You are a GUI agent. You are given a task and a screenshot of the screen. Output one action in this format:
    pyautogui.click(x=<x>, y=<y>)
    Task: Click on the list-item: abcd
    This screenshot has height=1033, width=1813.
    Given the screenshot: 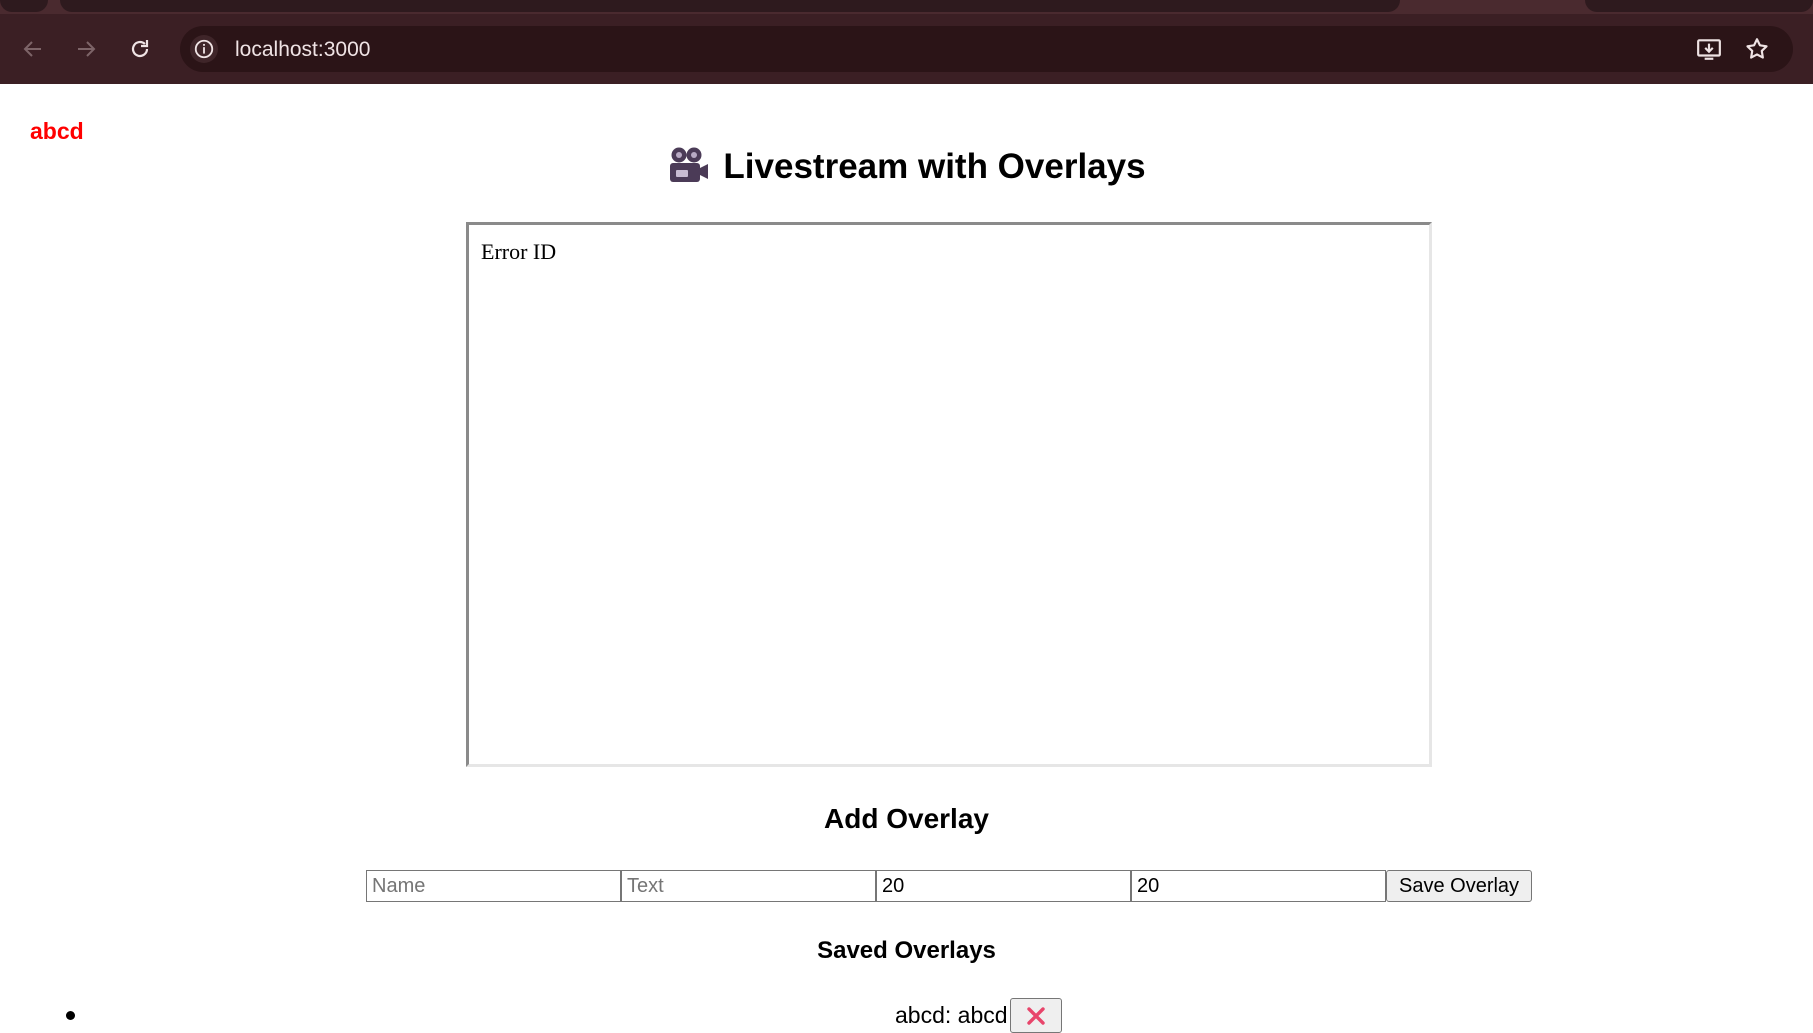 What is the action you would take?
    pyautogui.click(x=906, y=1015)
    